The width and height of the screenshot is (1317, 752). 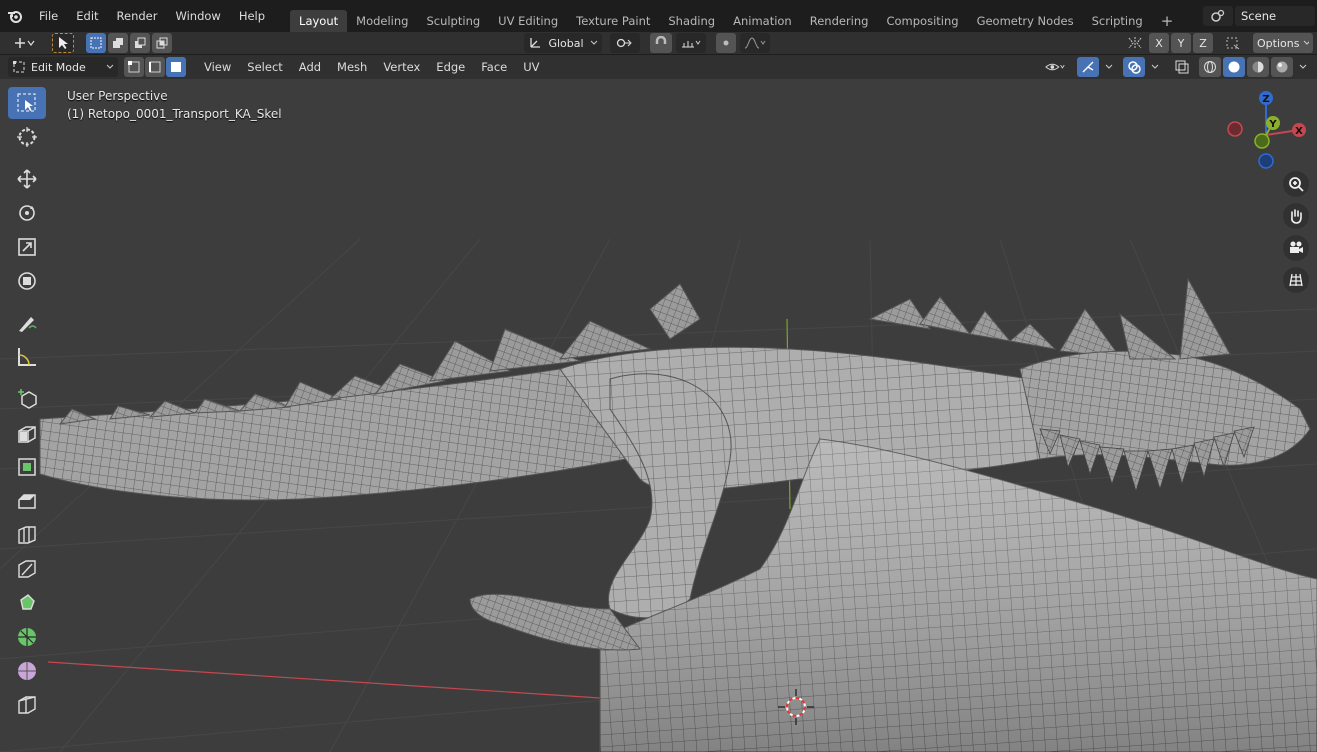 I want to click on menu-view: View, so click(x=217, y=67).